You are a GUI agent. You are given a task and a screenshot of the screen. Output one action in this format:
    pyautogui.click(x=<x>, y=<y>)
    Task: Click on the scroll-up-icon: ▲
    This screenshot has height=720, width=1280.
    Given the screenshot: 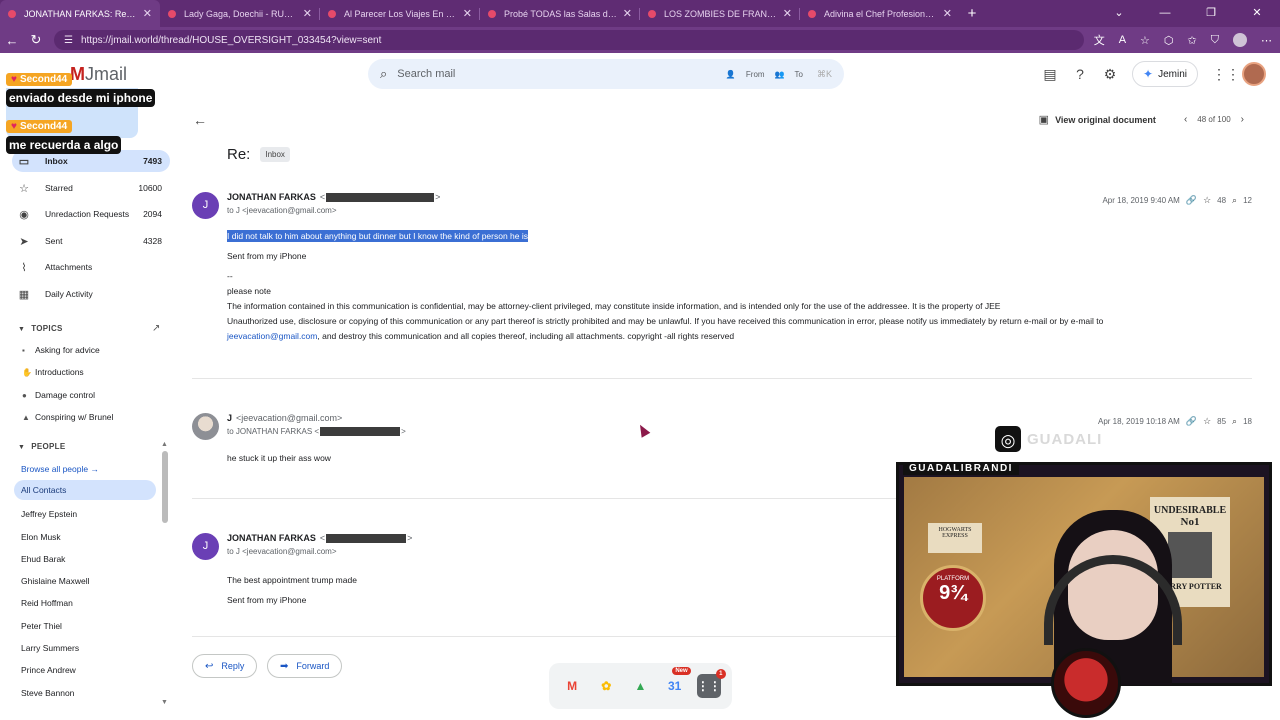 What is the action you would take?
    pyautogui.click(x=164, y=444)
    